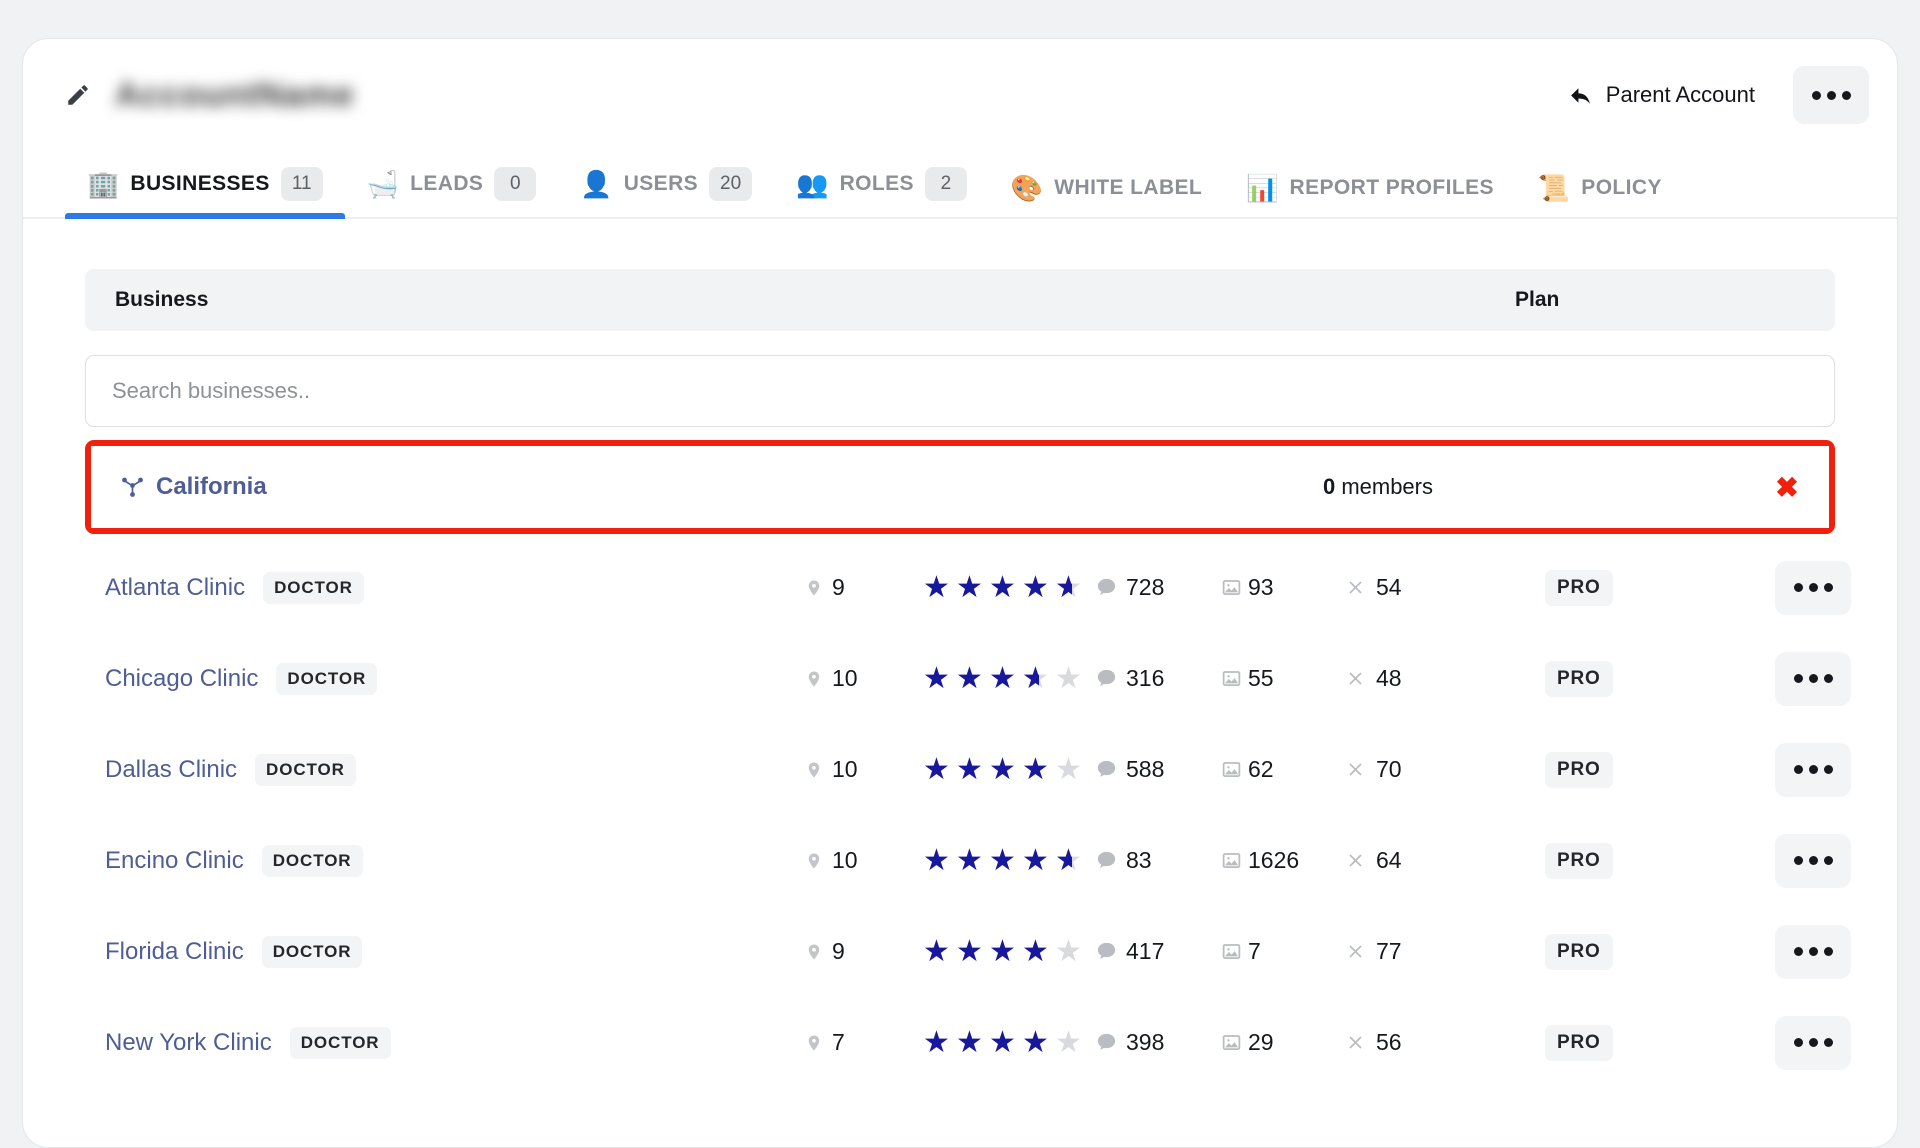 The height and width of the screenshot is (1148, 1920). I want to click on rating-stars: ★★★★★★★★★, so click(1009, 769).